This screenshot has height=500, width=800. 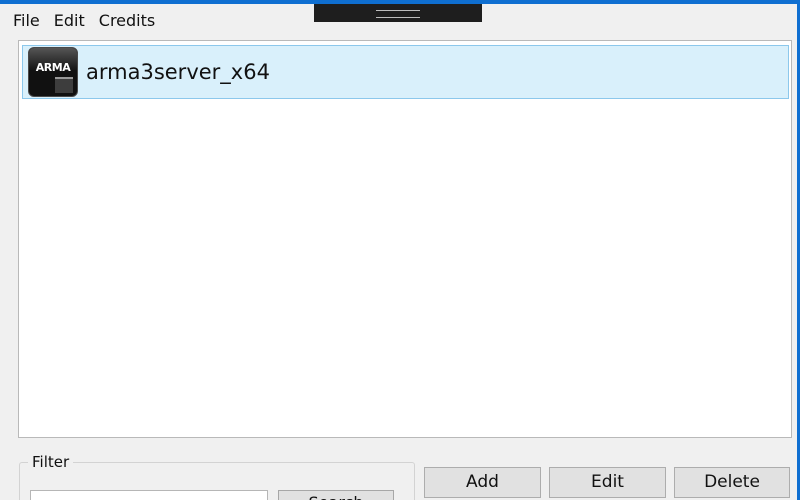 I want to click on arma3-app-icon: ARMA, so click(x=53, y=72).